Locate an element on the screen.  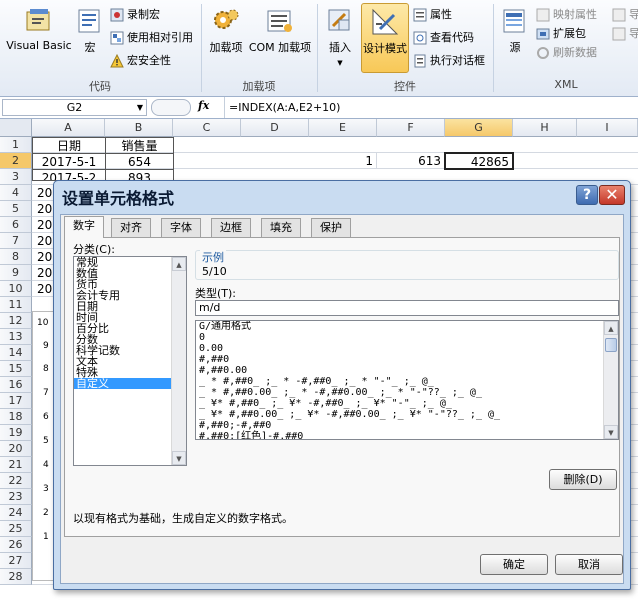
column-header: G is located at coordinates (479, 128).